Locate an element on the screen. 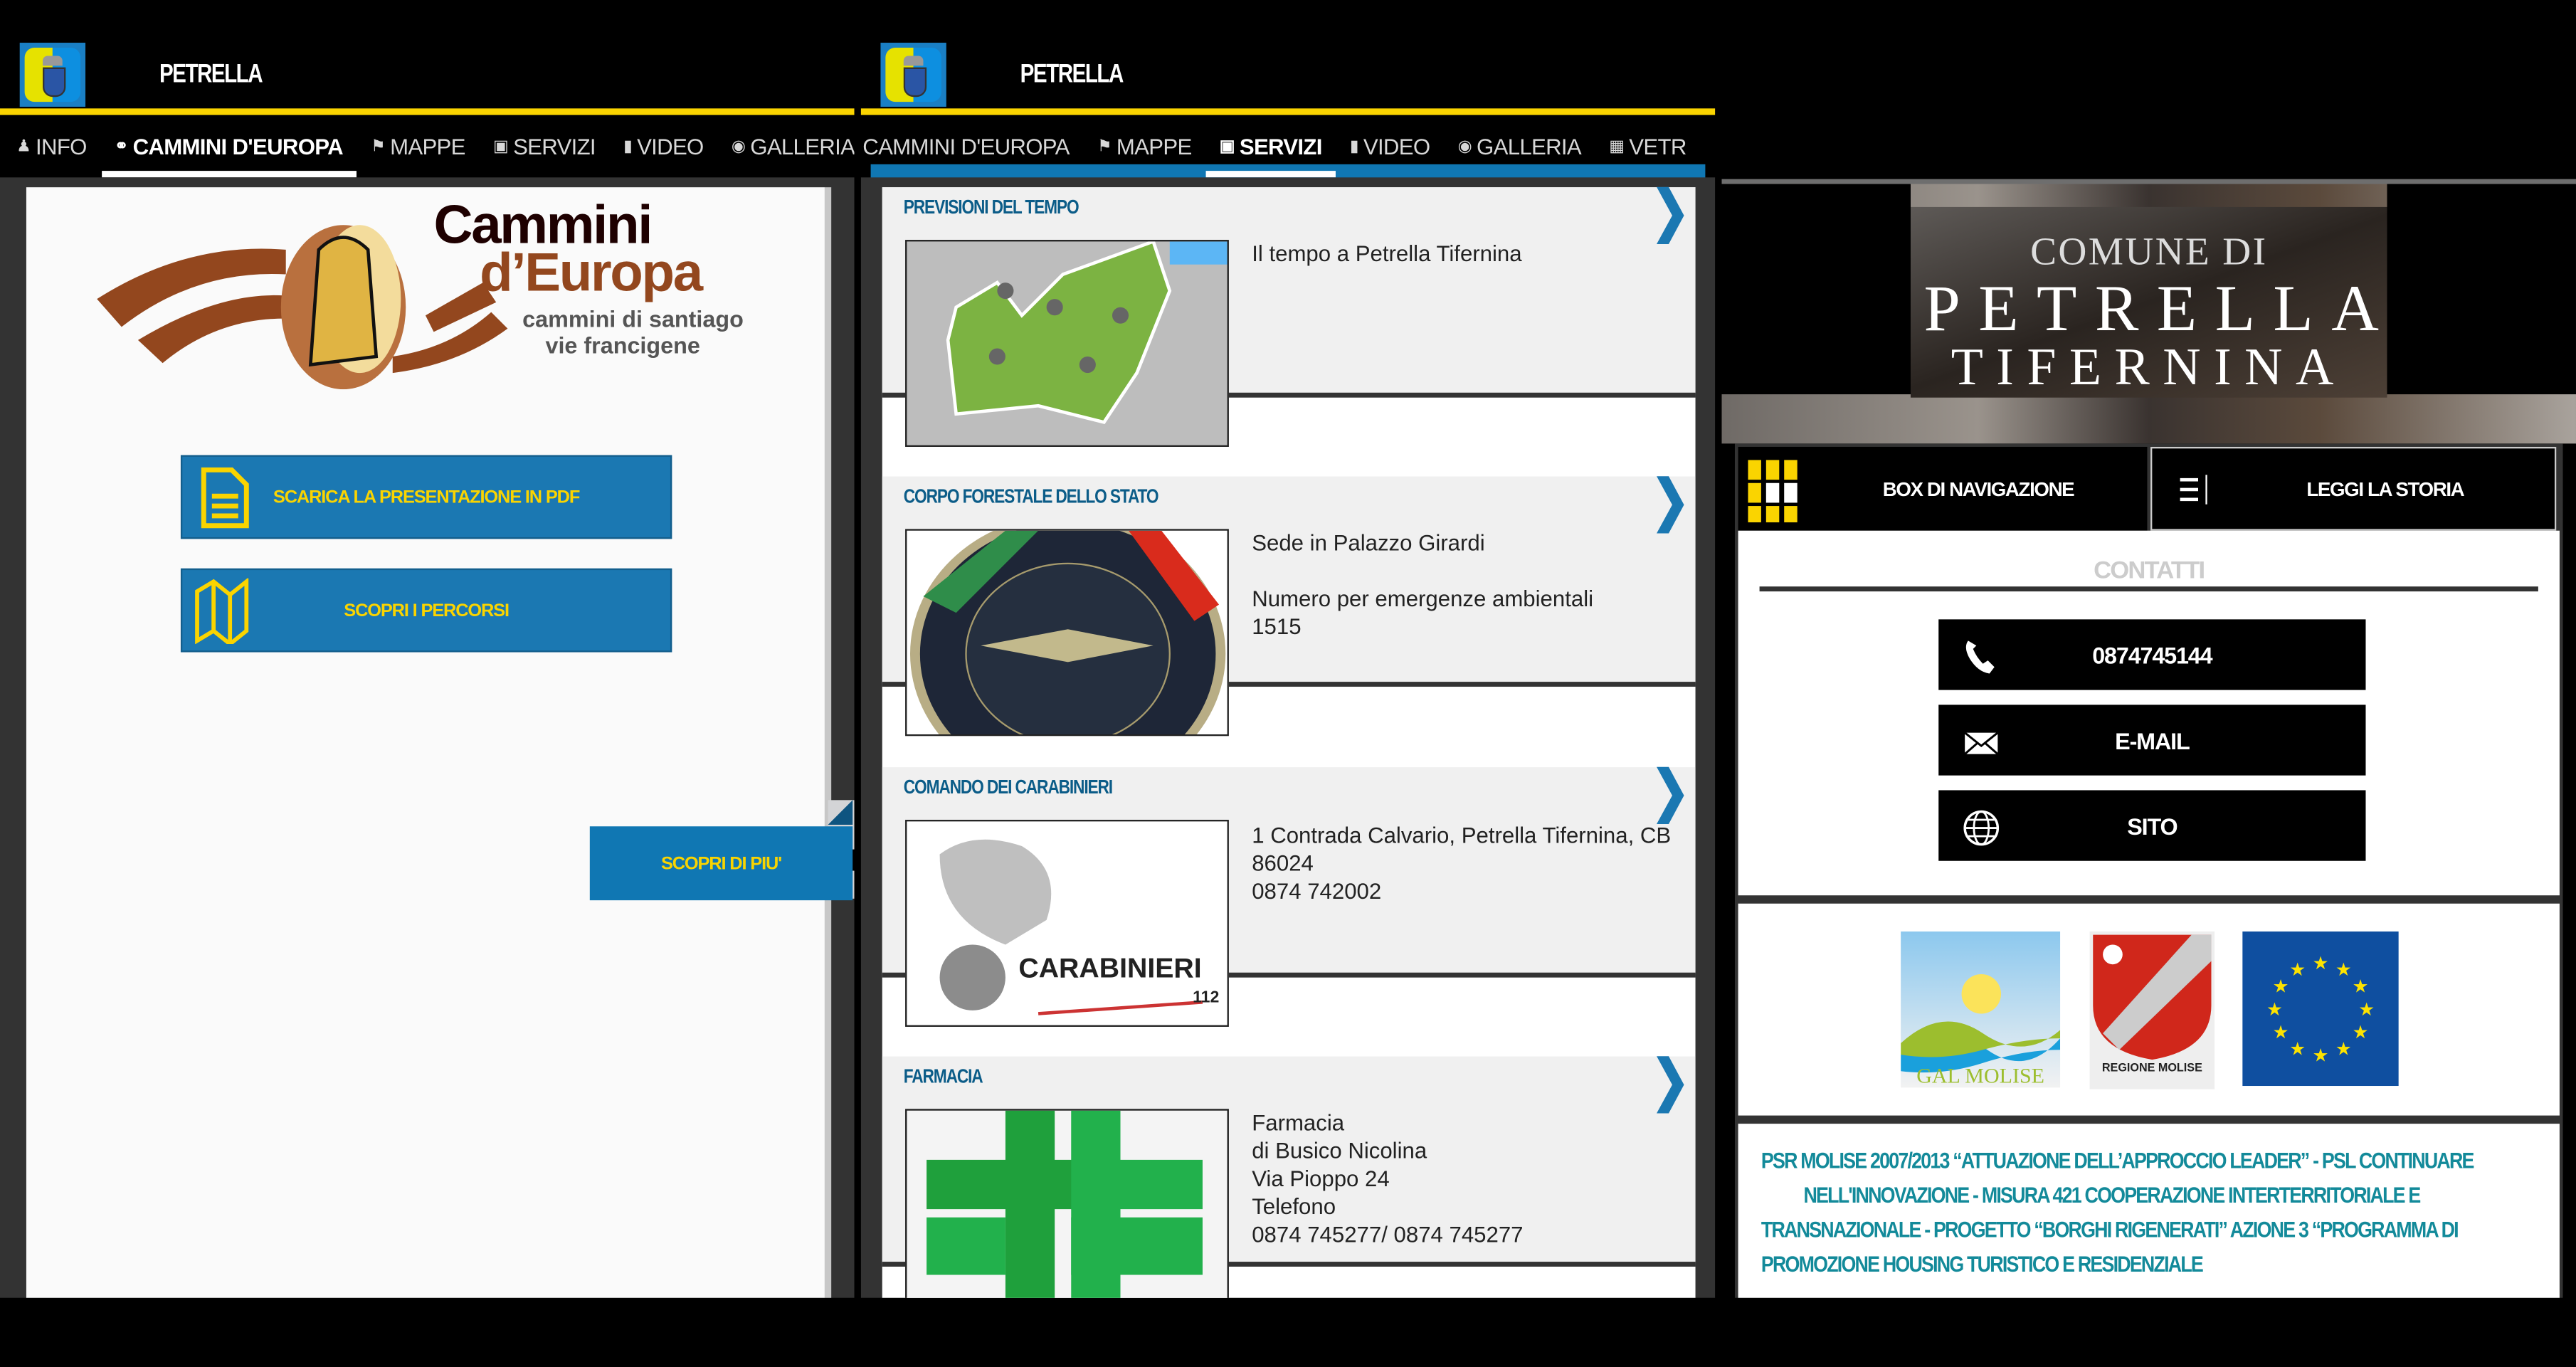 The width and height of the screenshot is (2576, 1367). discover-more-label: SCOPRI DI PIU' is located at coordinates (721, 863).